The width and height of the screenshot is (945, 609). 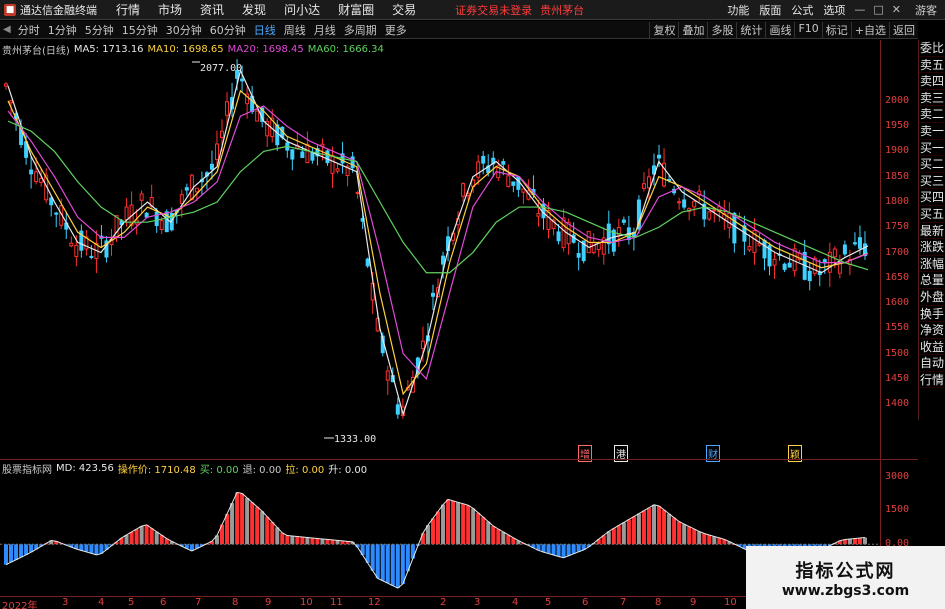 I want to click on adjust-button: 复权, so click(x=663, y=29).